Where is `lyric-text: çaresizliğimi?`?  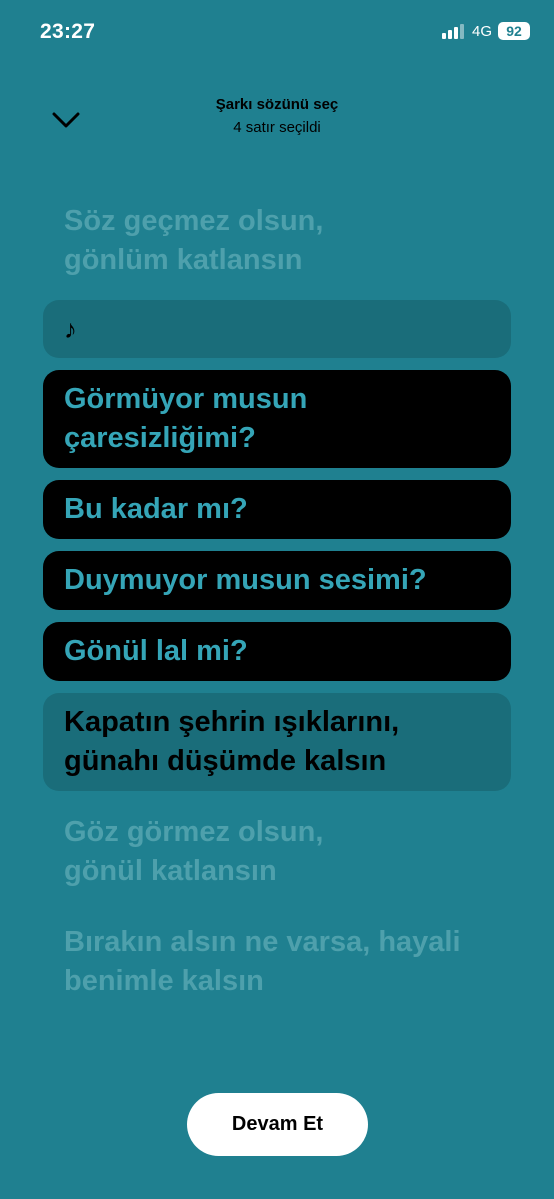 lyric-text: çaresizliğimi? is located at coordinates (160, 438).